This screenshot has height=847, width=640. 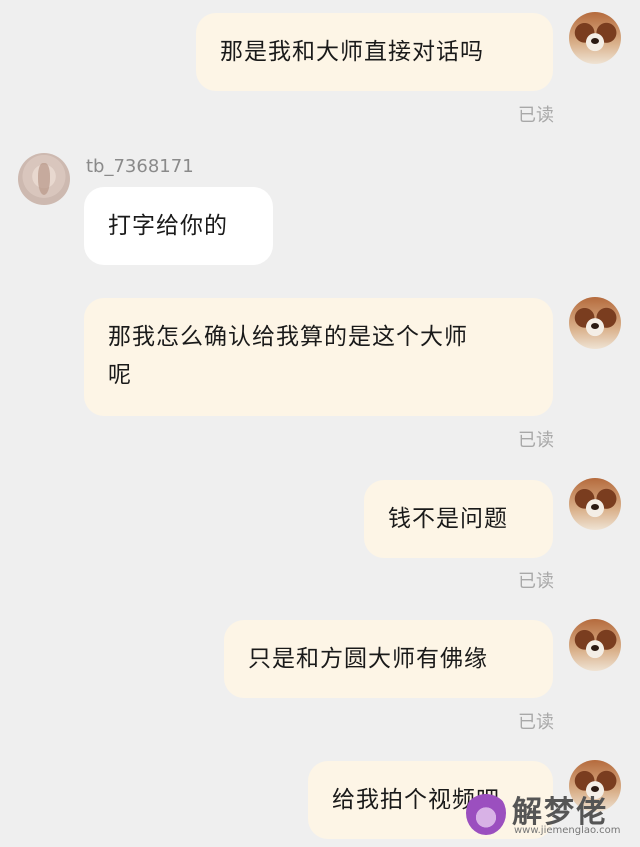 I want to click on message-text-line: 呢, so click(x=120, y=375).